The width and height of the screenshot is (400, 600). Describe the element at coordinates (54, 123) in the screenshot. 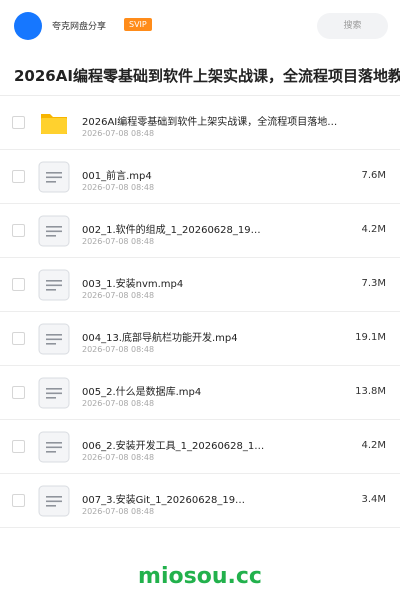

I see `folder-icon` at that location.